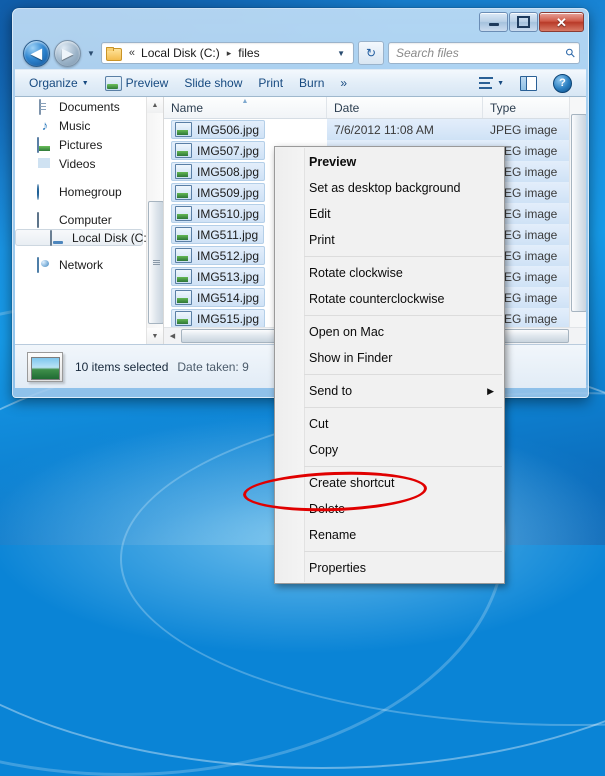 This screenshot has height=776, width=605. What do you see at coordinates (218, 234) in the screenshot?
I see `file-name-chip: IMG511.jpg` at bounding box center [218, 234].